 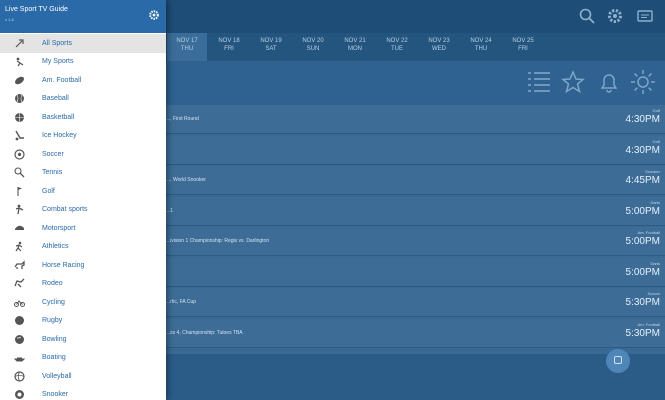 What do you see at coordinates (19, 135) in the screenshot?
I see `ice-hockey-icon` at bounding box center [19, 135].